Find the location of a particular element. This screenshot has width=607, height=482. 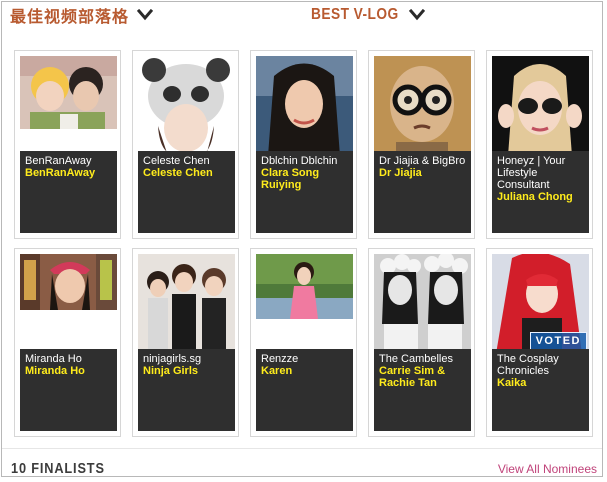

nominee-caption: Miranda Ho Miranda Ho is located at coordinates (68, 390).